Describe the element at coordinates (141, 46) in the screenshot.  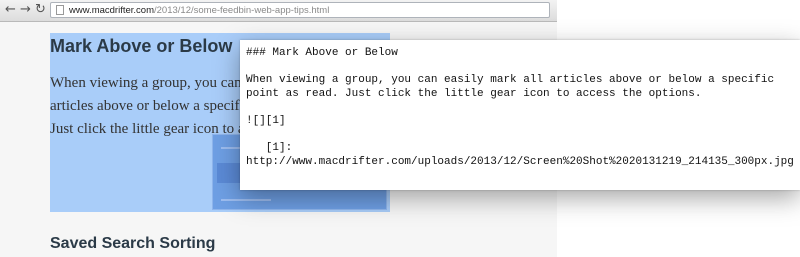
I see `section-heading: Mark Above or Below` at that location.